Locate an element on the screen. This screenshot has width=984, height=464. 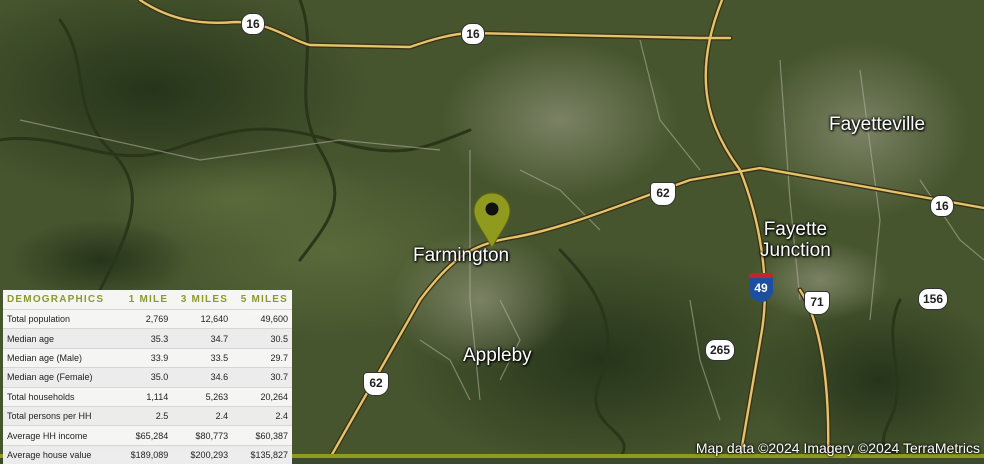
fayette-junction-line2: Junction is located at coordinates (795, 250).